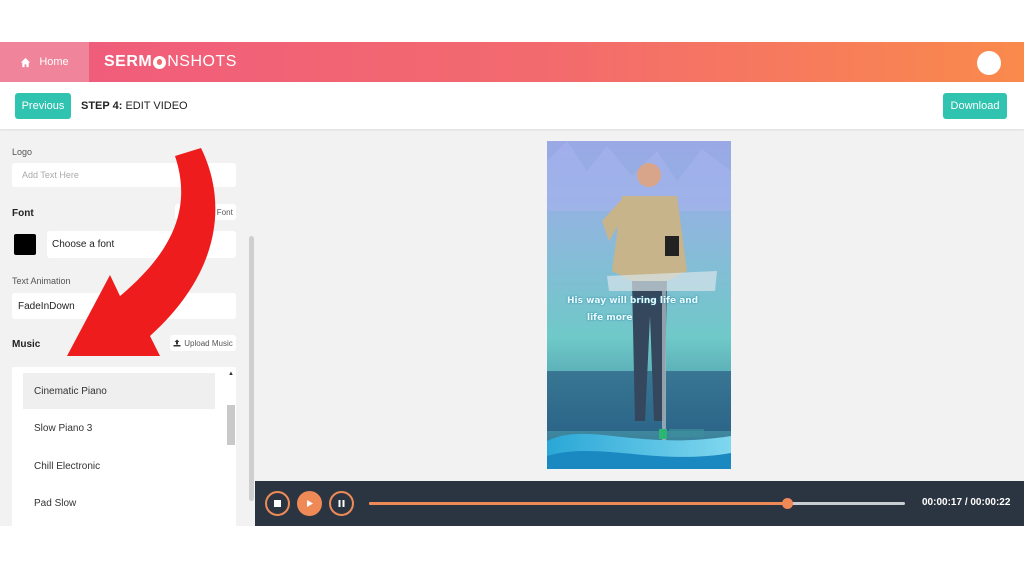 This screenshot has height=576, width=1024. I want to click on home-label: Home, so click(54, 62).